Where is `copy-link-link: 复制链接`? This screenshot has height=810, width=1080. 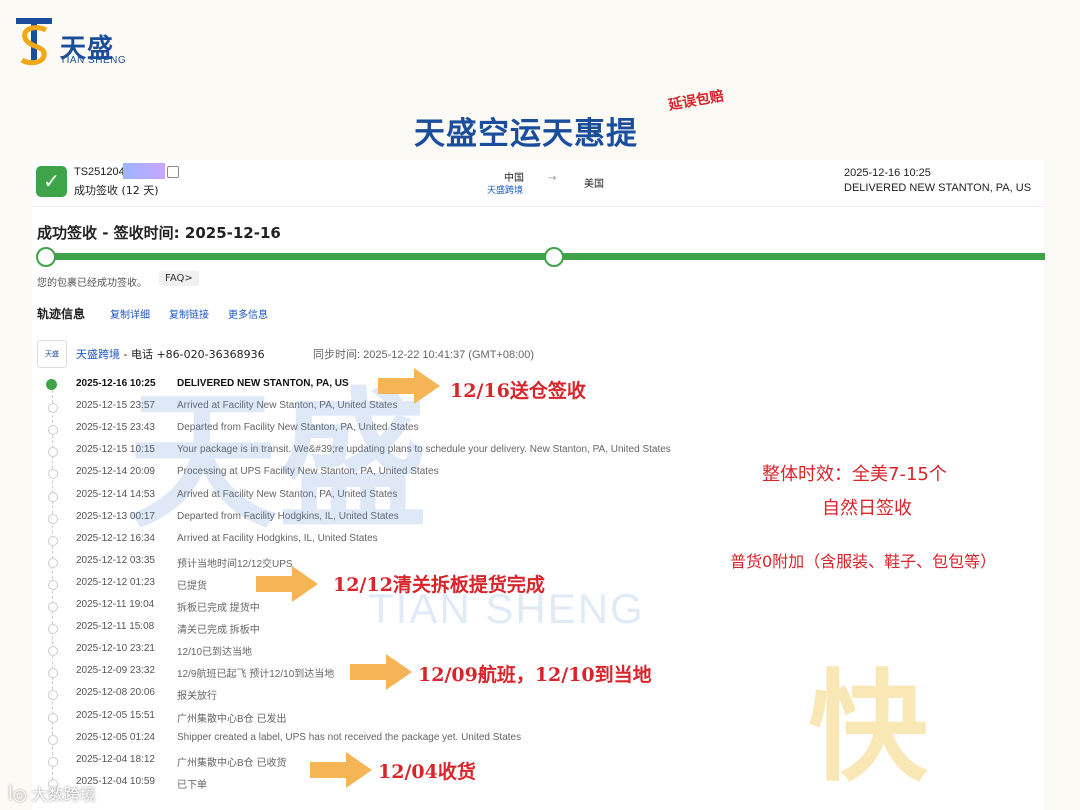
copy-link-link: 复制链接 is located at coordinates (189, 313).